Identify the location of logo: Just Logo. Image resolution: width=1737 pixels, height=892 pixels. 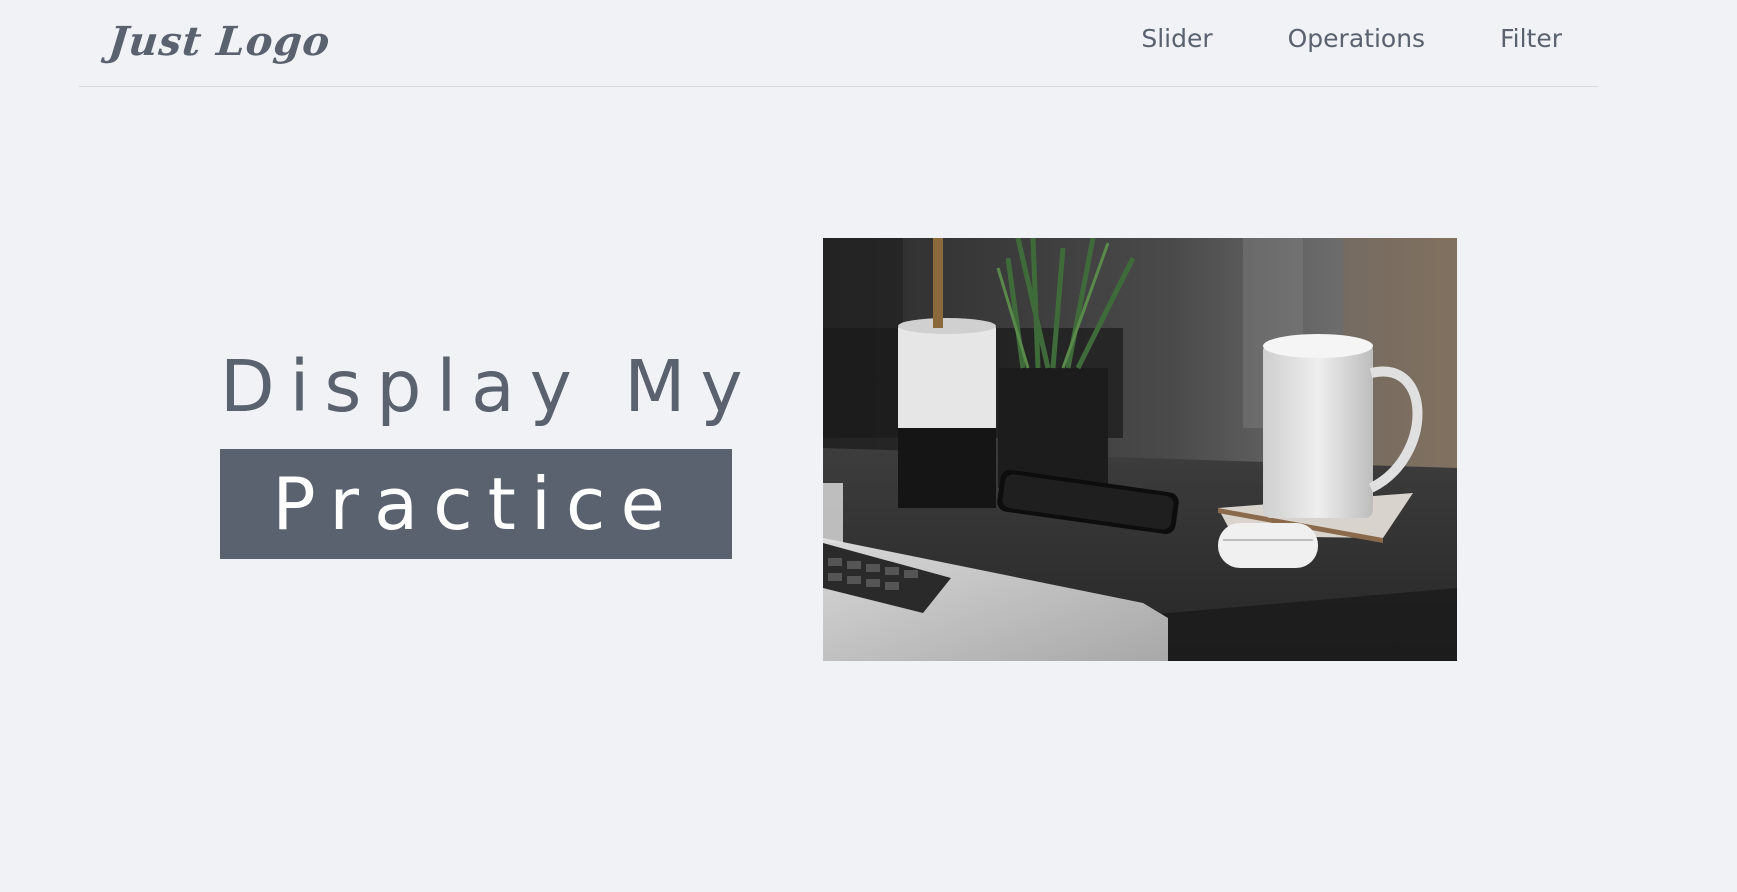
(220, 41).